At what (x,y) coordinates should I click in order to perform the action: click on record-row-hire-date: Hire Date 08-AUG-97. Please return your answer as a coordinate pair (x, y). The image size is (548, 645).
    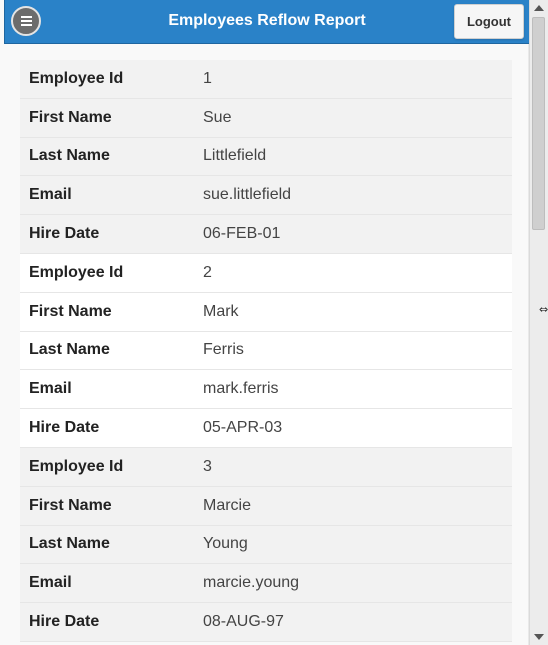
    Looking at the image, I should click on (266, 622).